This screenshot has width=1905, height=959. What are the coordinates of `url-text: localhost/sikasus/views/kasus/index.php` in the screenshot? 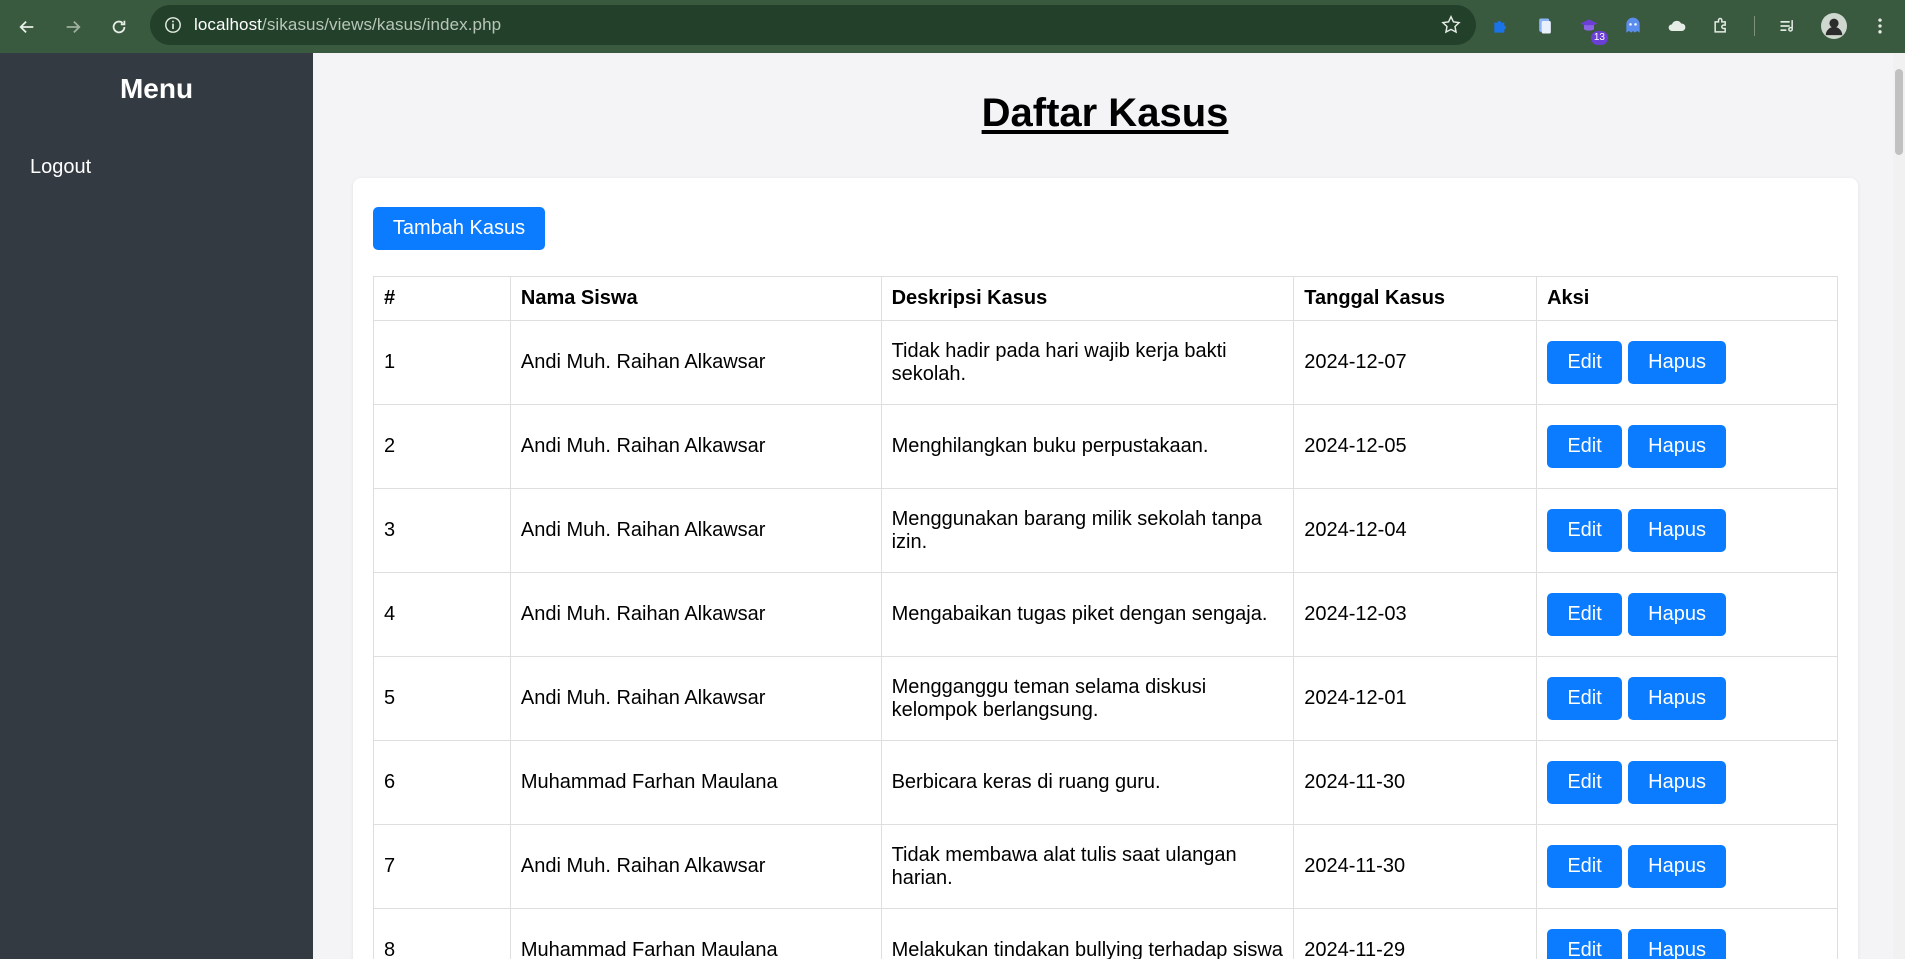 It's located at (347, 25).